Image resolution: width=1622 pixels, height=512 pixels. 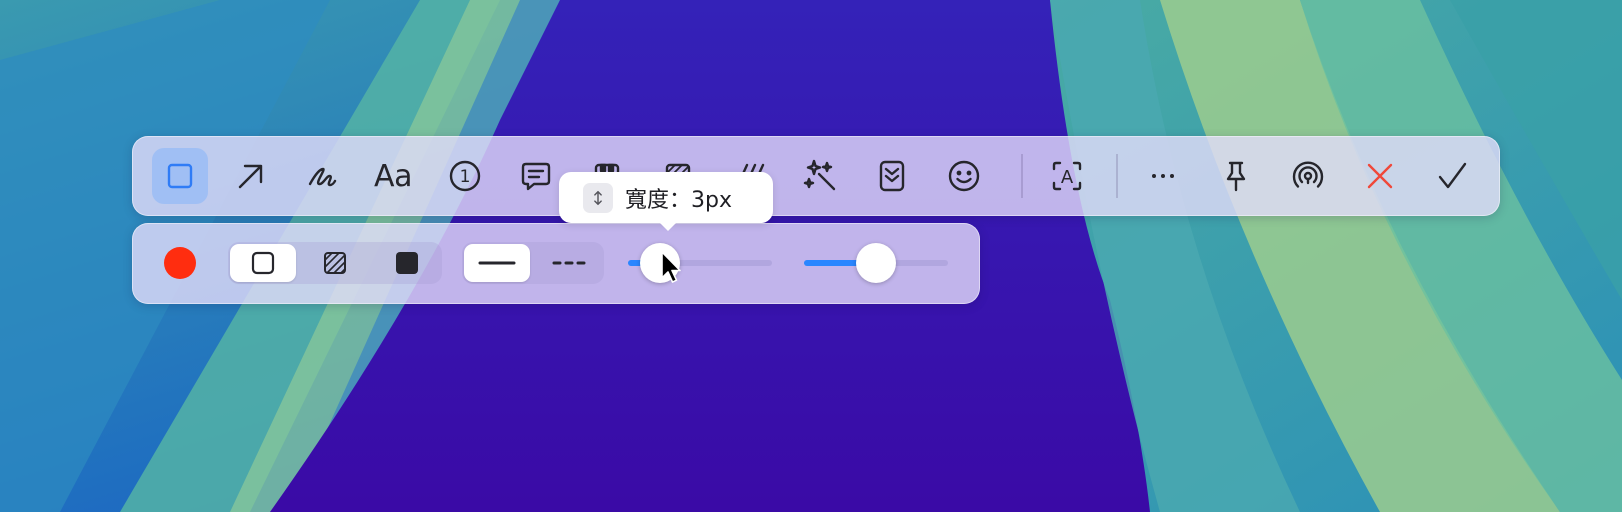 I want to click on confirm-button, so click(x=1452, y=176).